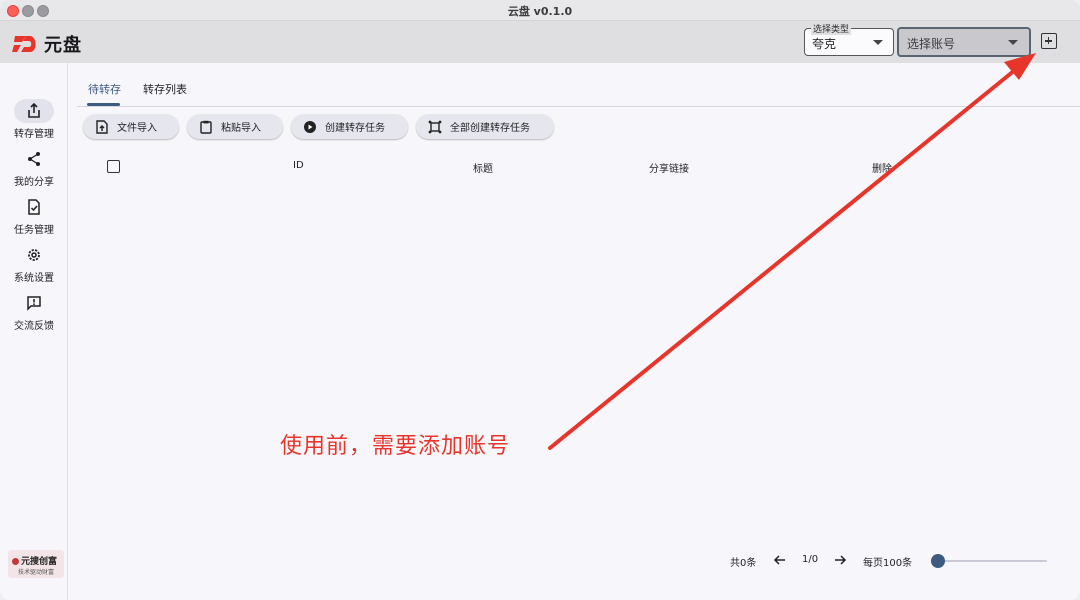 This screenshot has height=600, width=1080. Describe the element at coordinates (34, 230) in the screenshot. I see `sidebar-item-label: 任务管理` at that location.